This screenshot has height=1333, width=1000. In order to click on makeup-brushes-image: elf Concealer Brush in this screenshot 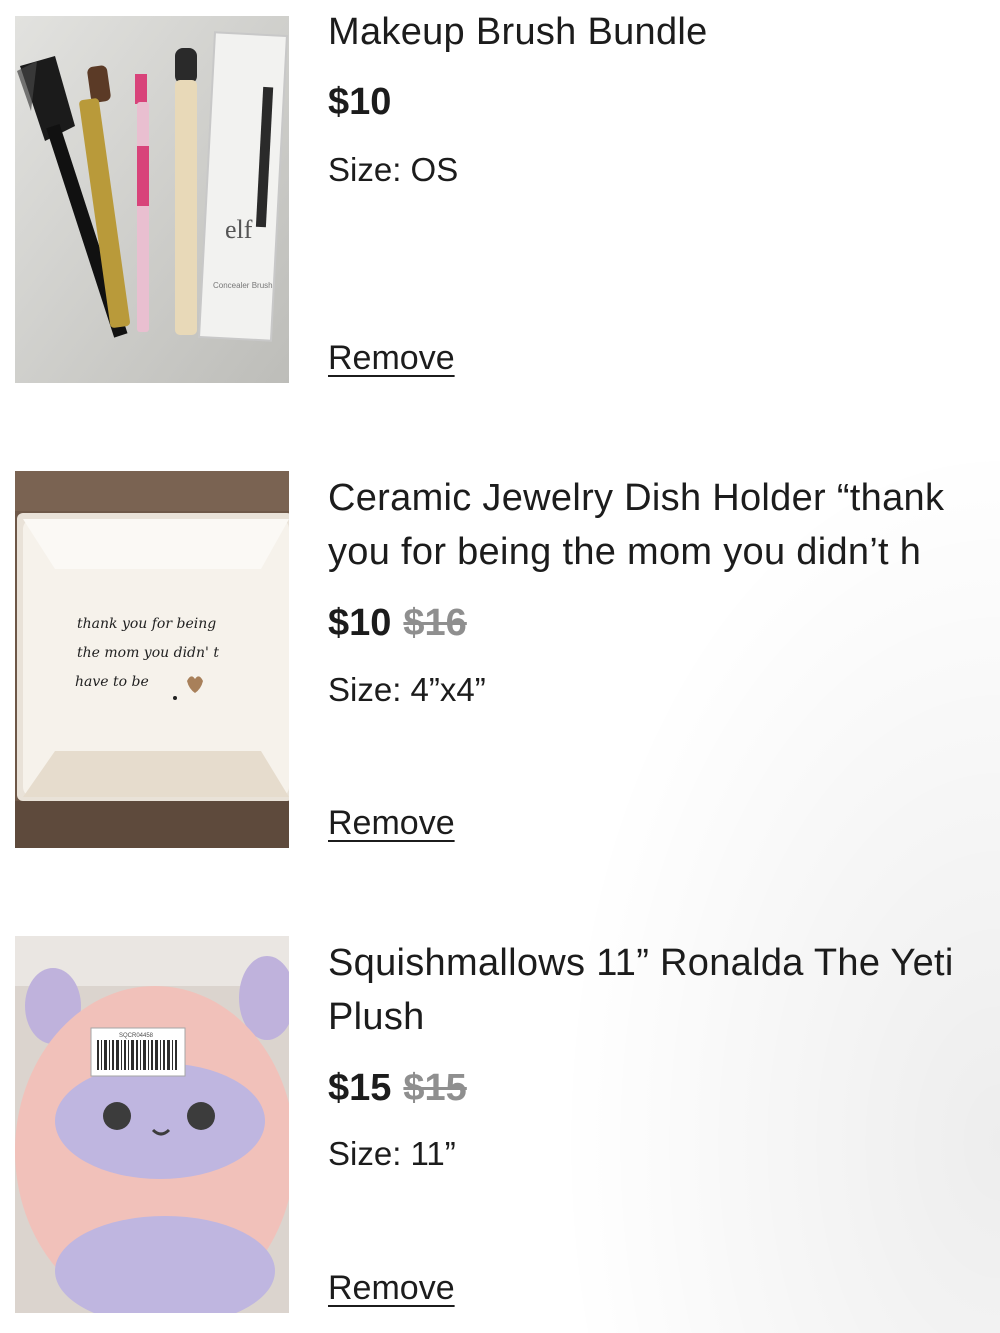, I will do `click(152, 199)`.